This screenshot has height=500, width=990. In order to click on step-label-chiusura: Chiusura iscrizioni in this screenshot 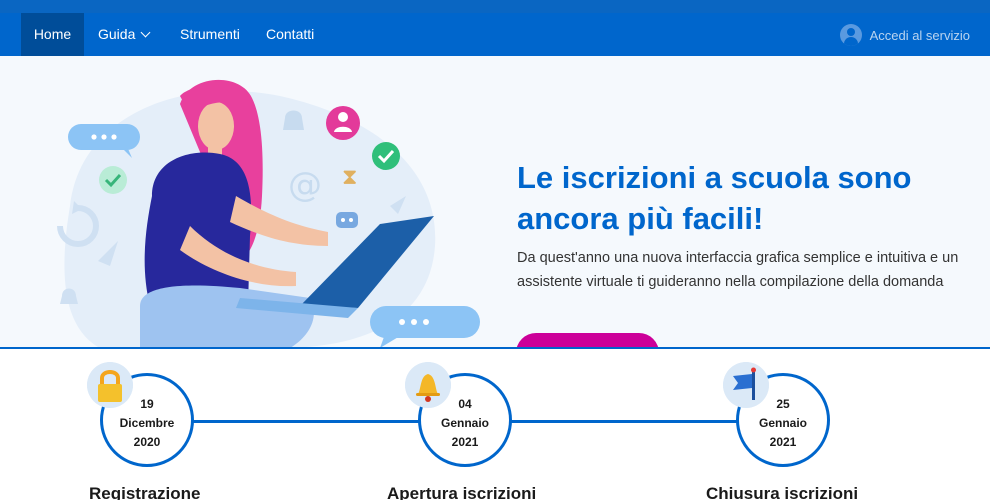, I will do `click(782, 492)`.